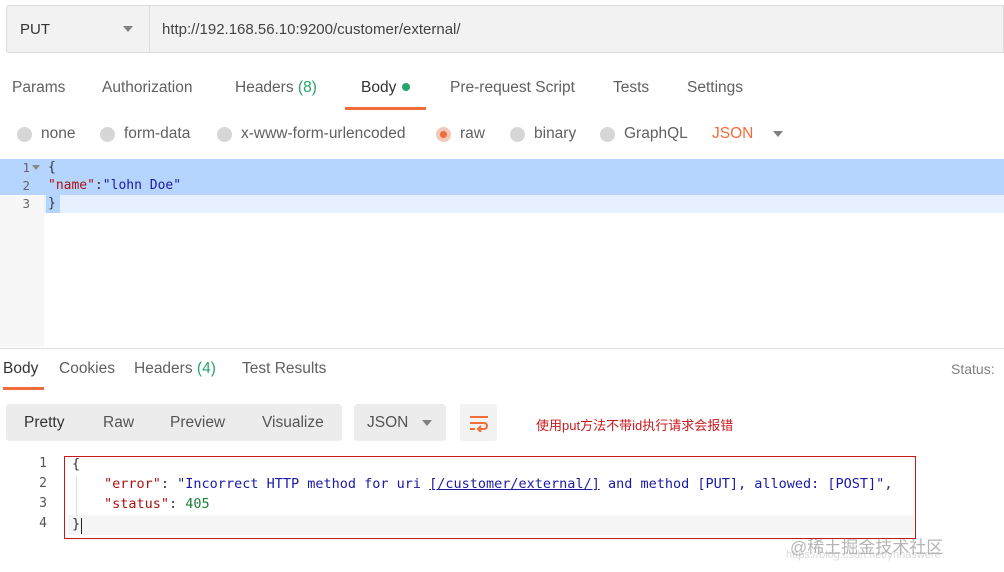  What do you see at coordinates (388, 422) in the screenshot?
I see `response-format-label: JSON` at bounding box center [388, 422].